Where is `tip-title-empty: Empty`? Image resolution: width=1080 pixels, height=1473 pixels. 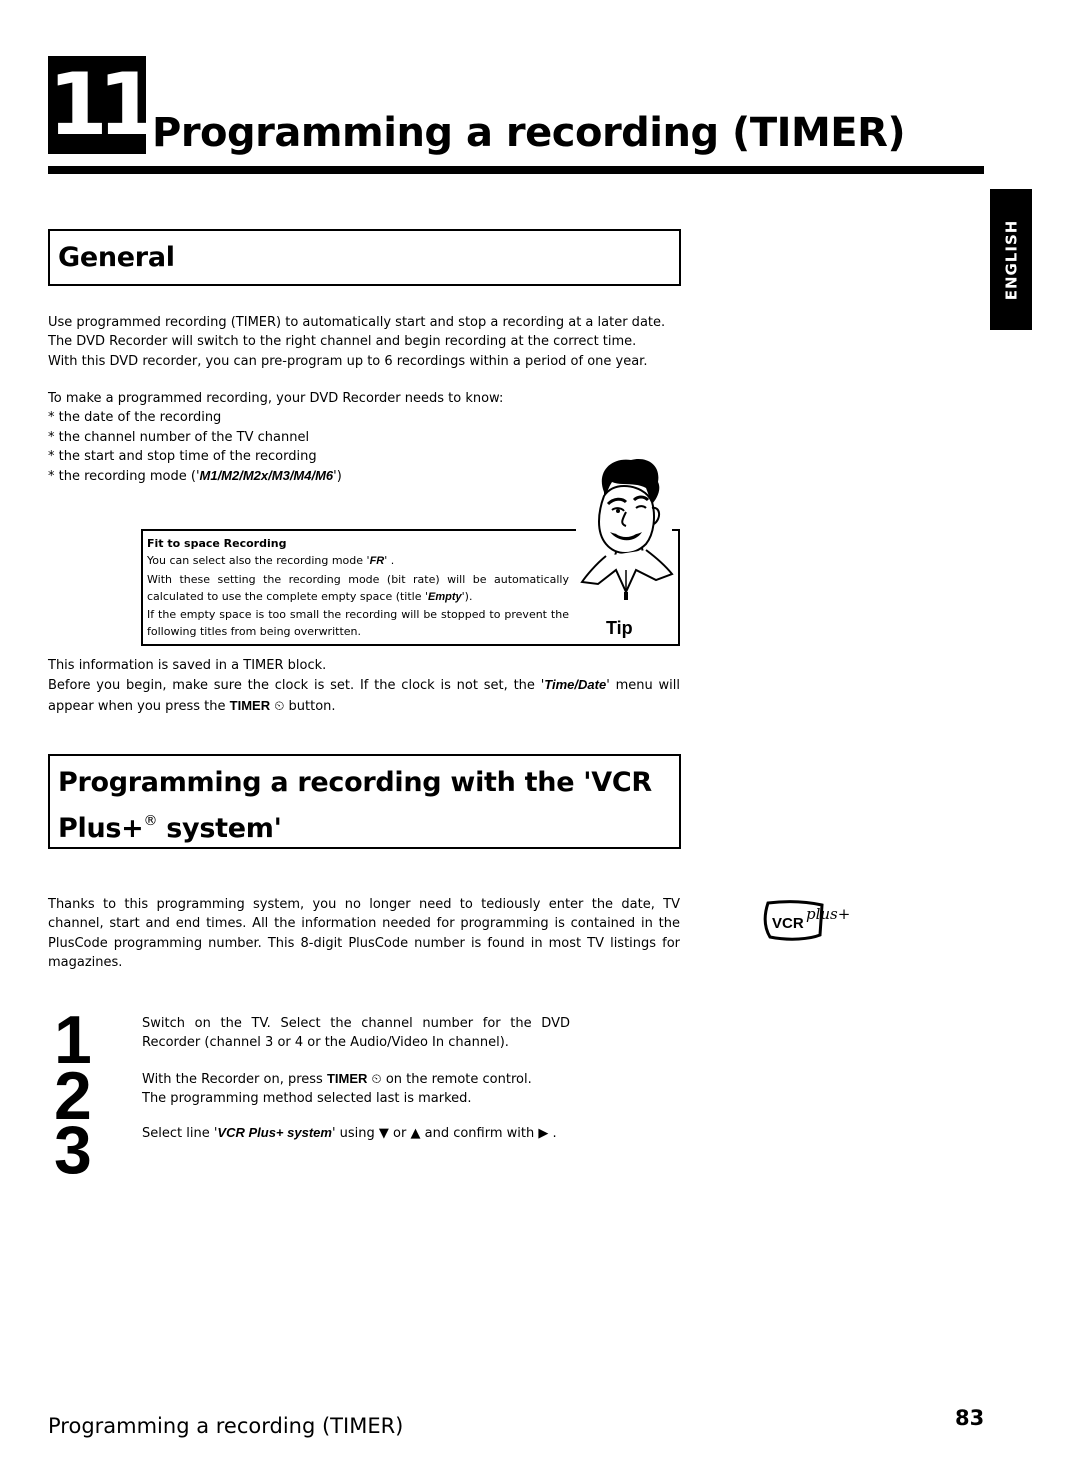
tip-title-empty: Empty is located at coordinates (445, 596).